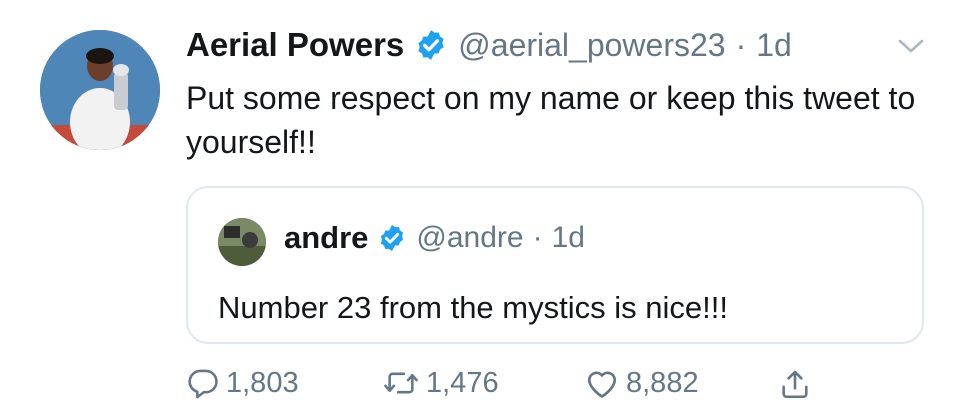  Describe the element at coordinates (469, 238) in the screenshot. I see `quoted-author-handle: @andre` at that location.